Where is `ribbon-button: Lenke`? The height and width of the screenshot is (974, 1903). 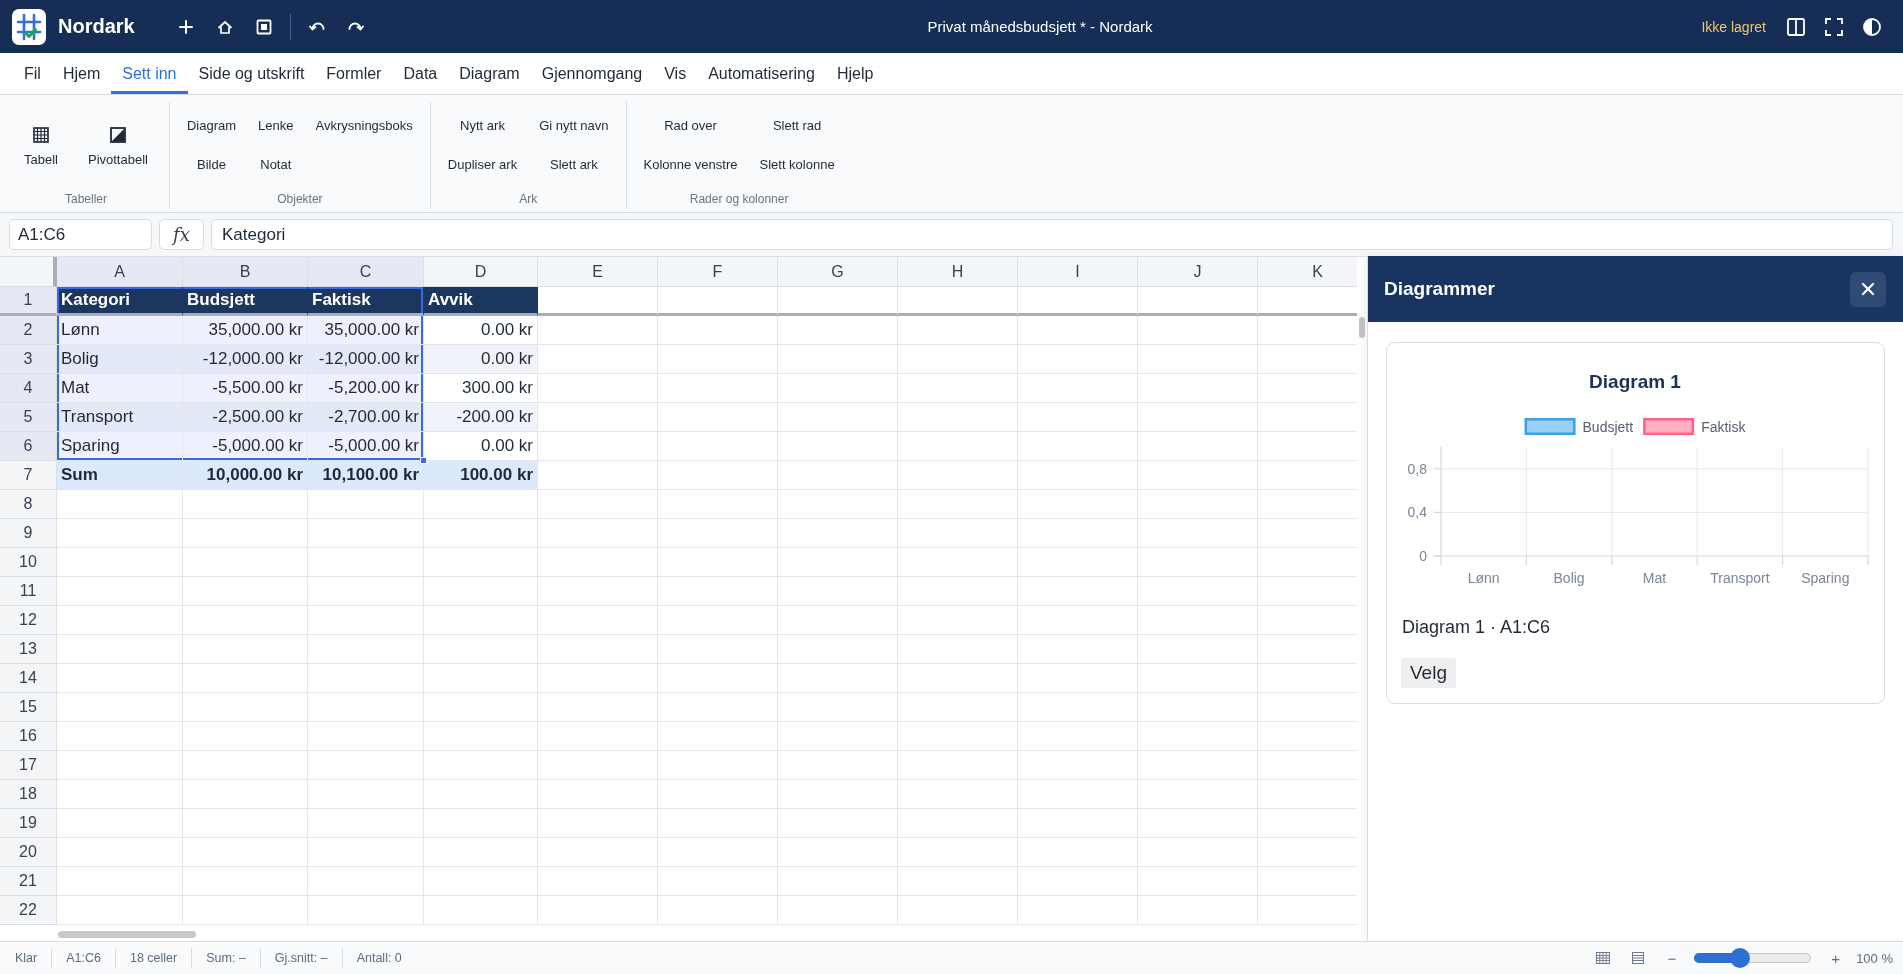
ribbon-button: Lenke is located at coordinates (276, 125).